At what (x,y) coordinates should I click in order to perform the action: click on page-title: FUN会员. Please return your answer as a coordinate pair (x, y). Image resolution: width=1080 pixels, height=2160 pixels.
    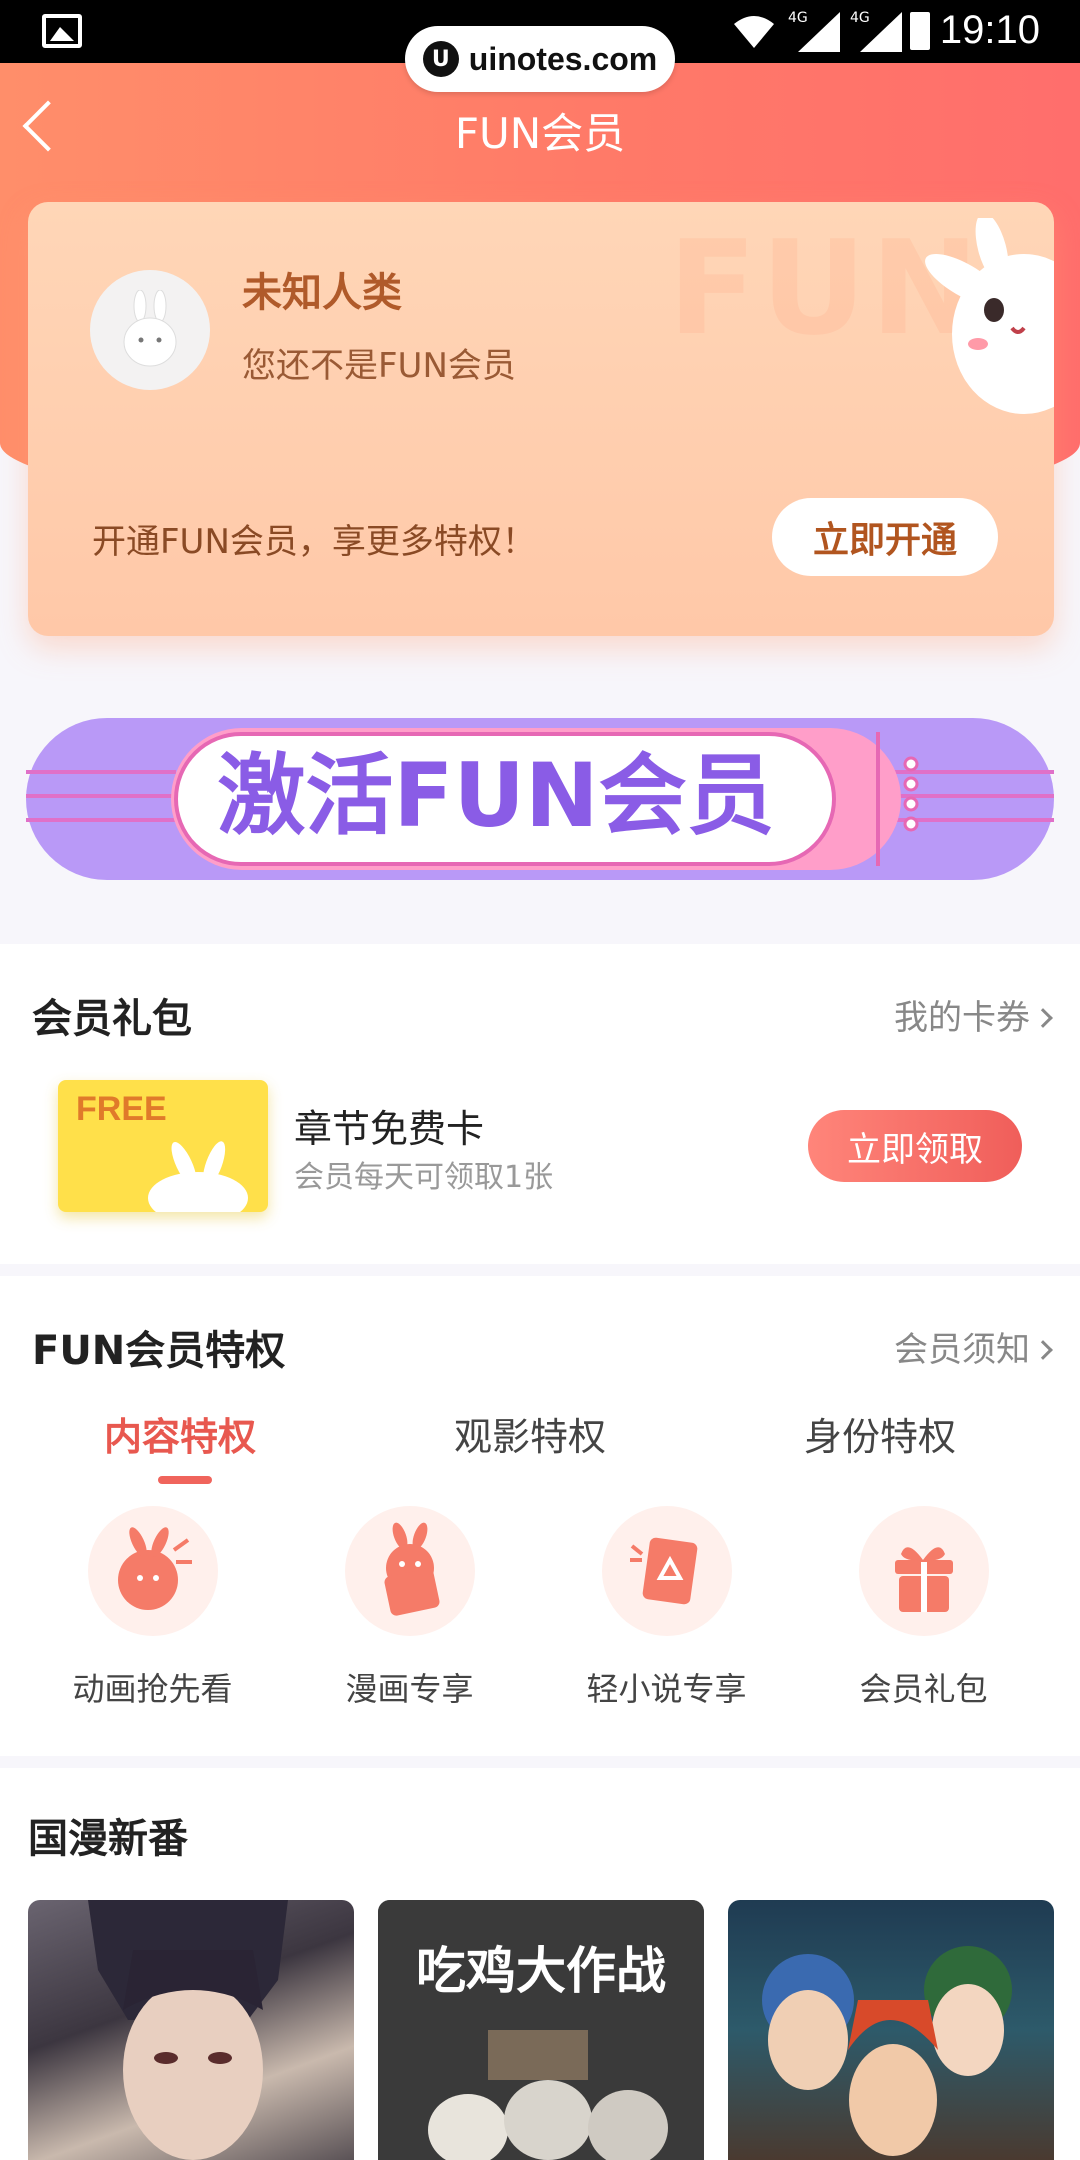
    Looking at the image, I should click on (540, 133).